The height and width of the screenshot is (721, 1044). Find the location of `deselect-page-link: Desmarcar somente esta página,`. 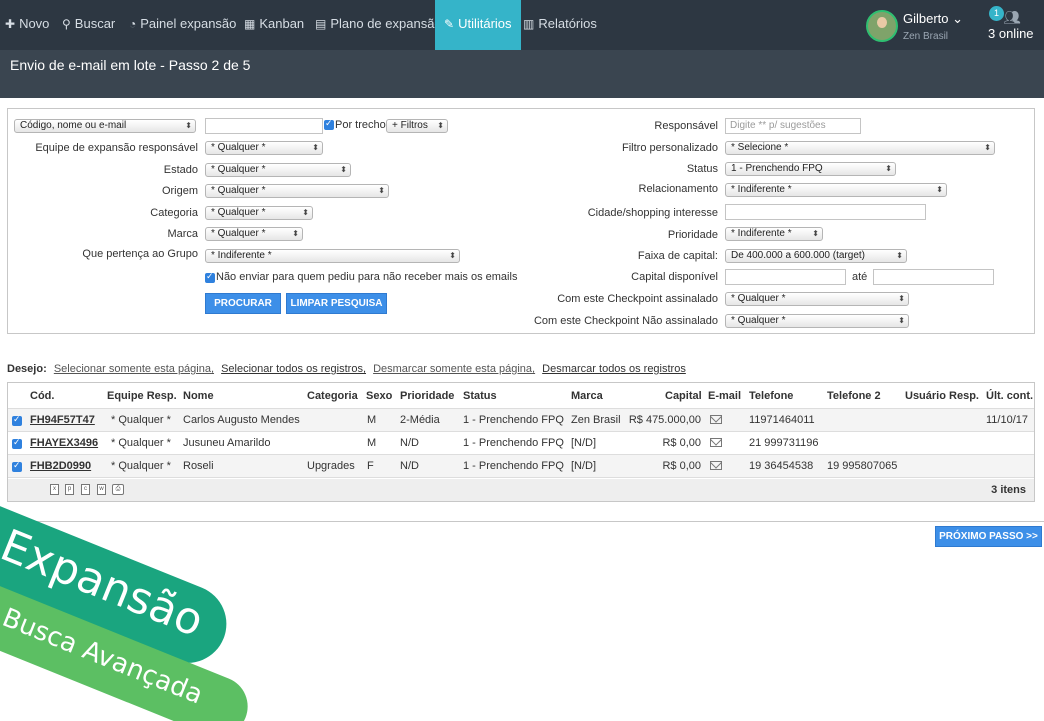

deselect-page-link: Desmarcar somente esta página, is located at coordinates (454, 369).